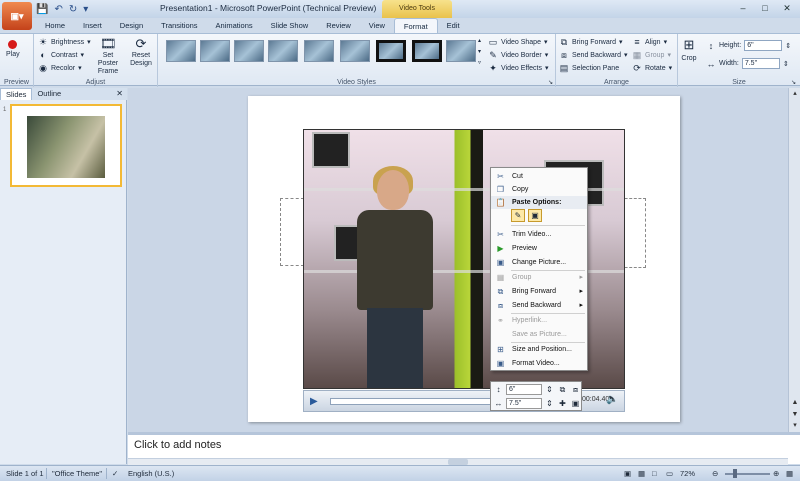  Describe the element at coordinates (763, 45) in the screenshot. I see `height-input: 6"` at that location.